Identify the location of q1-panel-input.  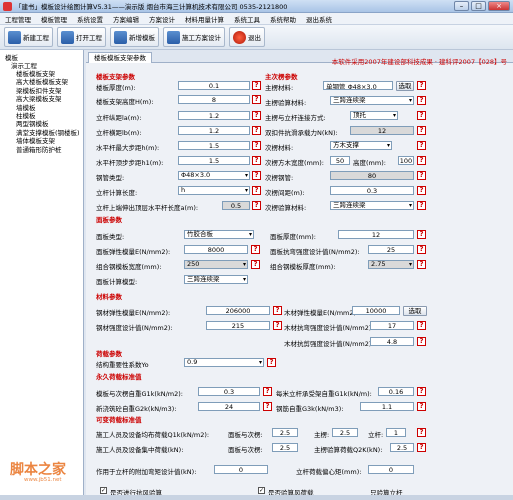
(285, 432).